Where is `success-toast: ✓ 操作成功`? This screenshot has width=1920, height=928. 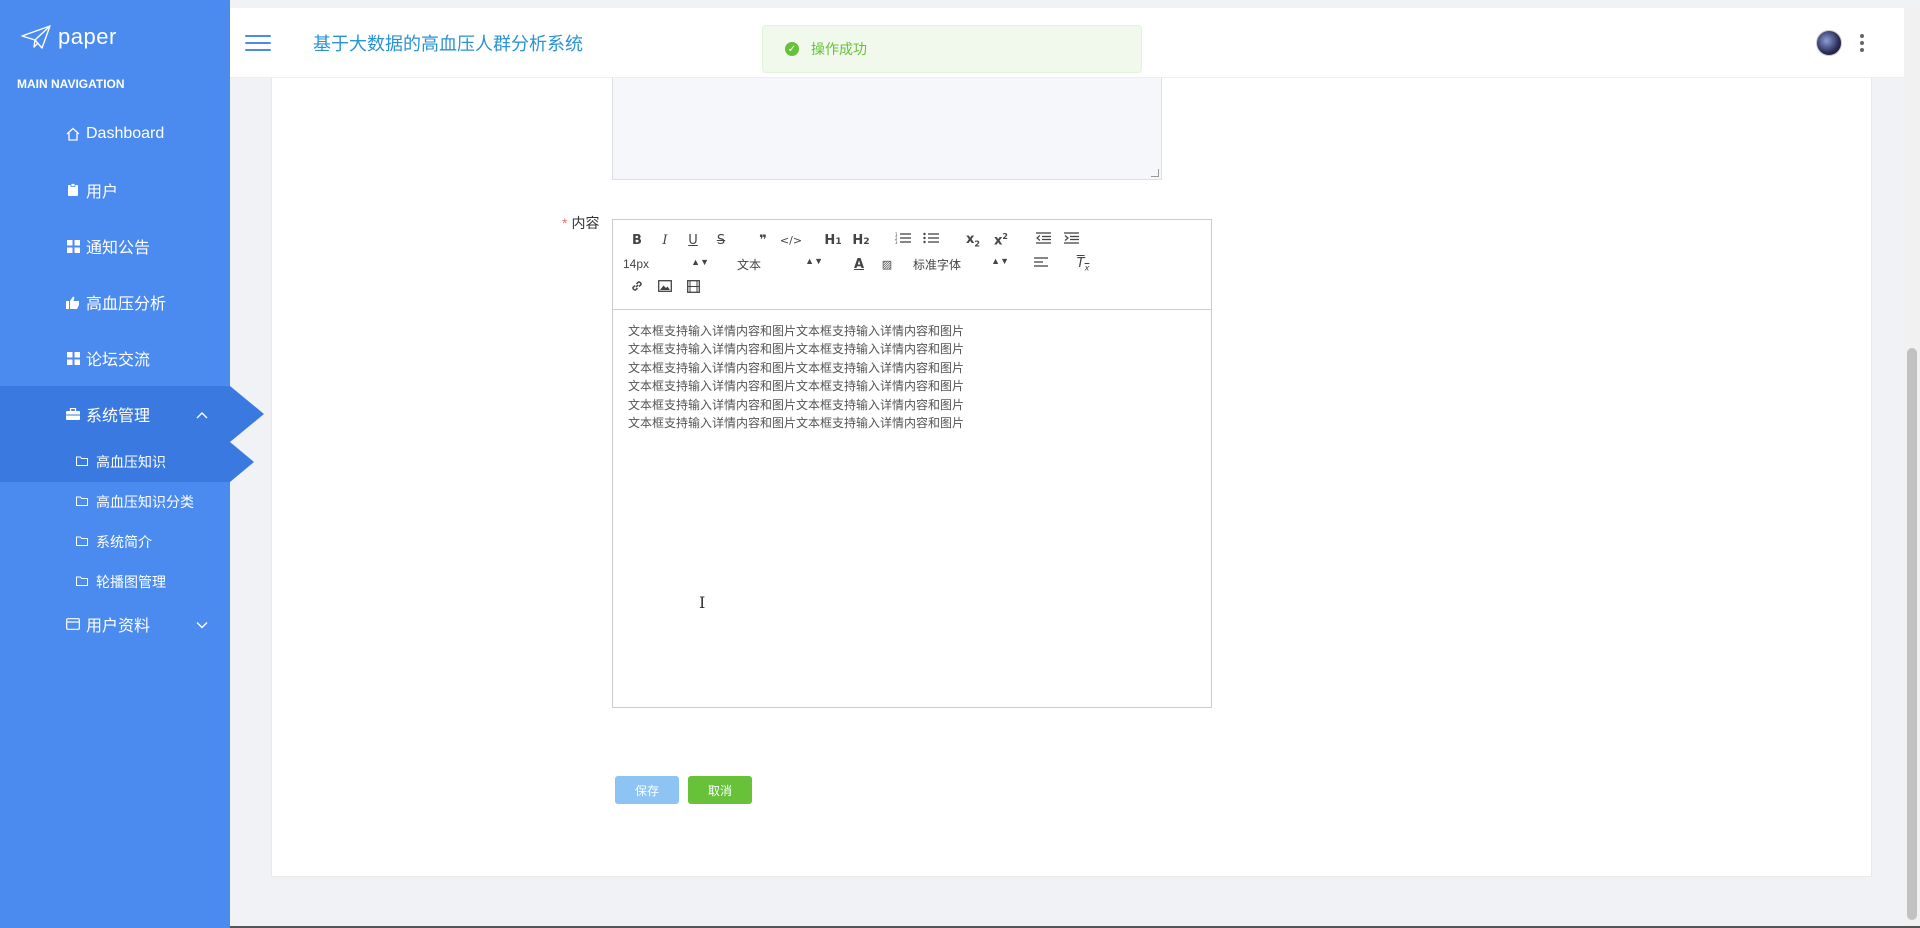
success-toast: ✓ 操作成功 is located at coordinates (952, 49).